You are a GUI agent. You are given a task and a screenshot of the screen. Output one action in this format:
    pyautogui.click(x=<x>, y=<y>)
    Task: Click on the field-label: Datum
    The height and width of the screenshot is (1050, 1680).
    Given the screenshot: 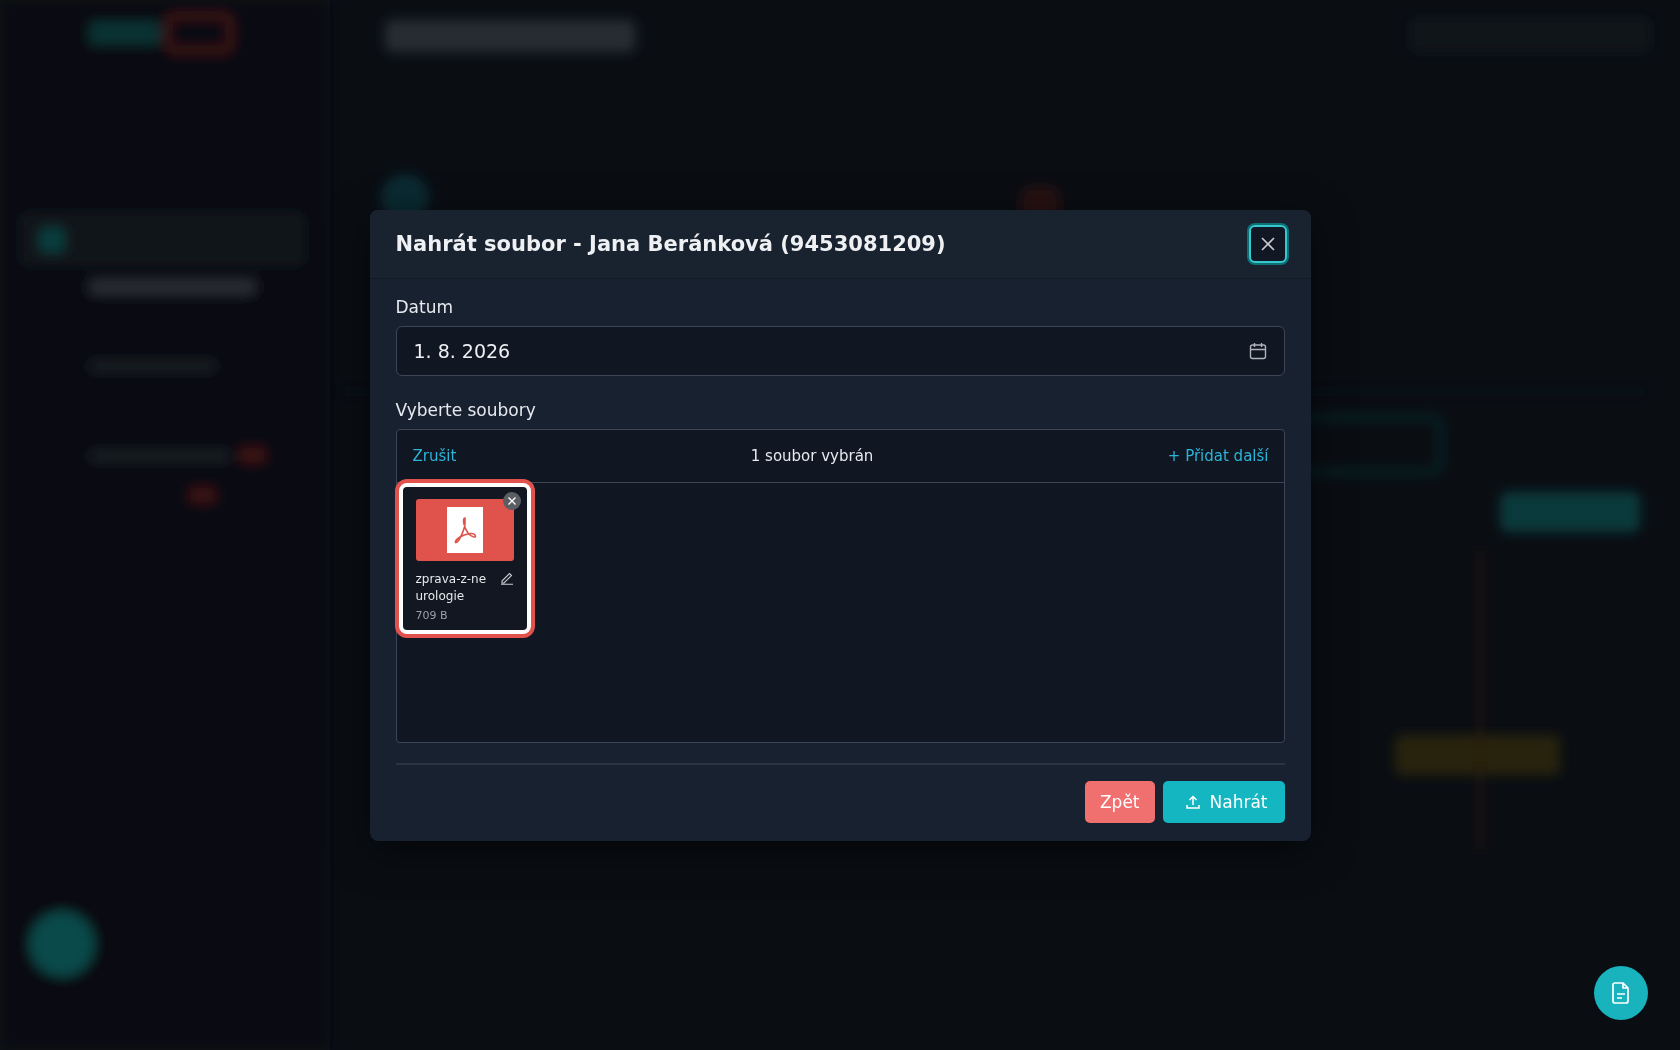 What is the action you would take?
    pyautogui.click(x=424, y=306)
    